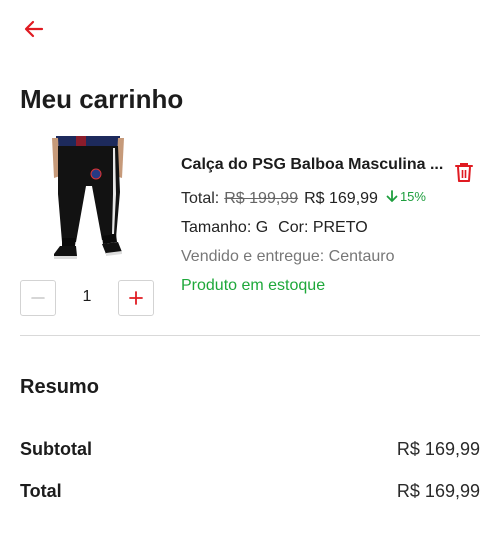 This screenshot has width=500, height=543. What do you see at coordinates (438, 491) in the screenshot?
I see `total-value: R$ 169,99` at bounding box center [438, 491].